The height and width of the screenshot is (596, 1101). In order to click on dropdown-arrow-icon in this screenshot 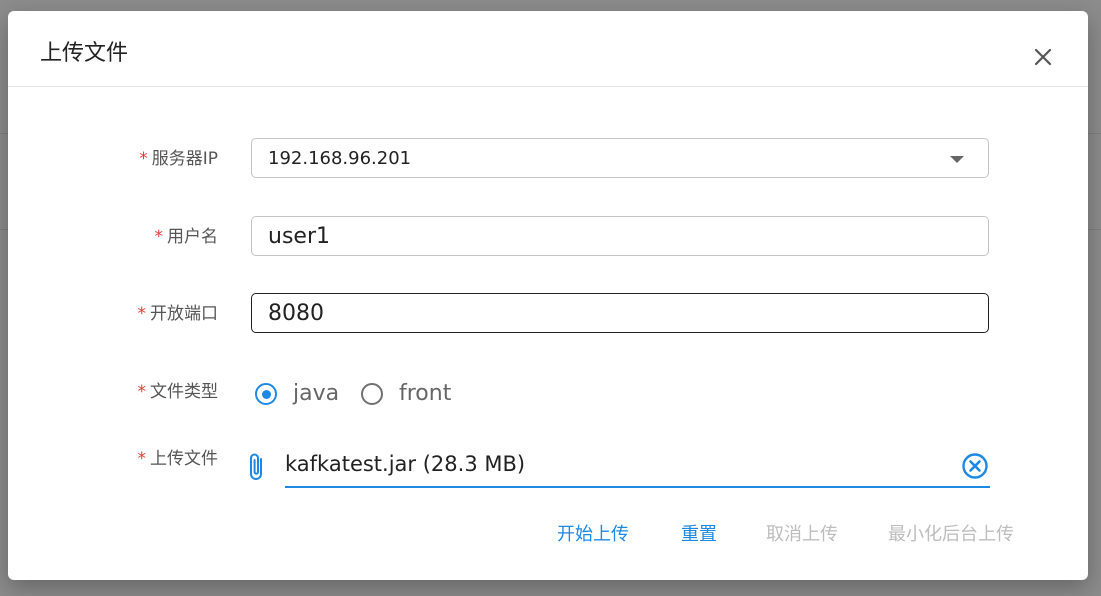, I will do `click(957, 159)`.